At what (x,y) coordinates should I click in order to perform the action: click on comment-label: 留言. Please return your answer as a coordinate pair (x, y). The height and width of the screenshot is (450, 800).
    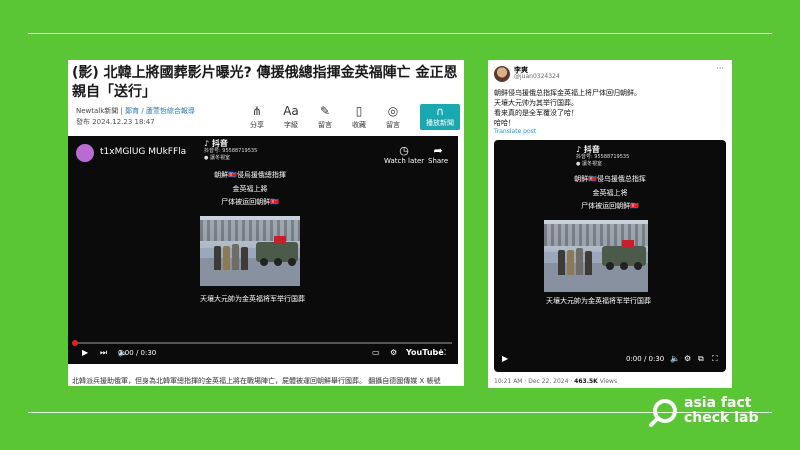
    Looking at the image, I should click on (325, 125).